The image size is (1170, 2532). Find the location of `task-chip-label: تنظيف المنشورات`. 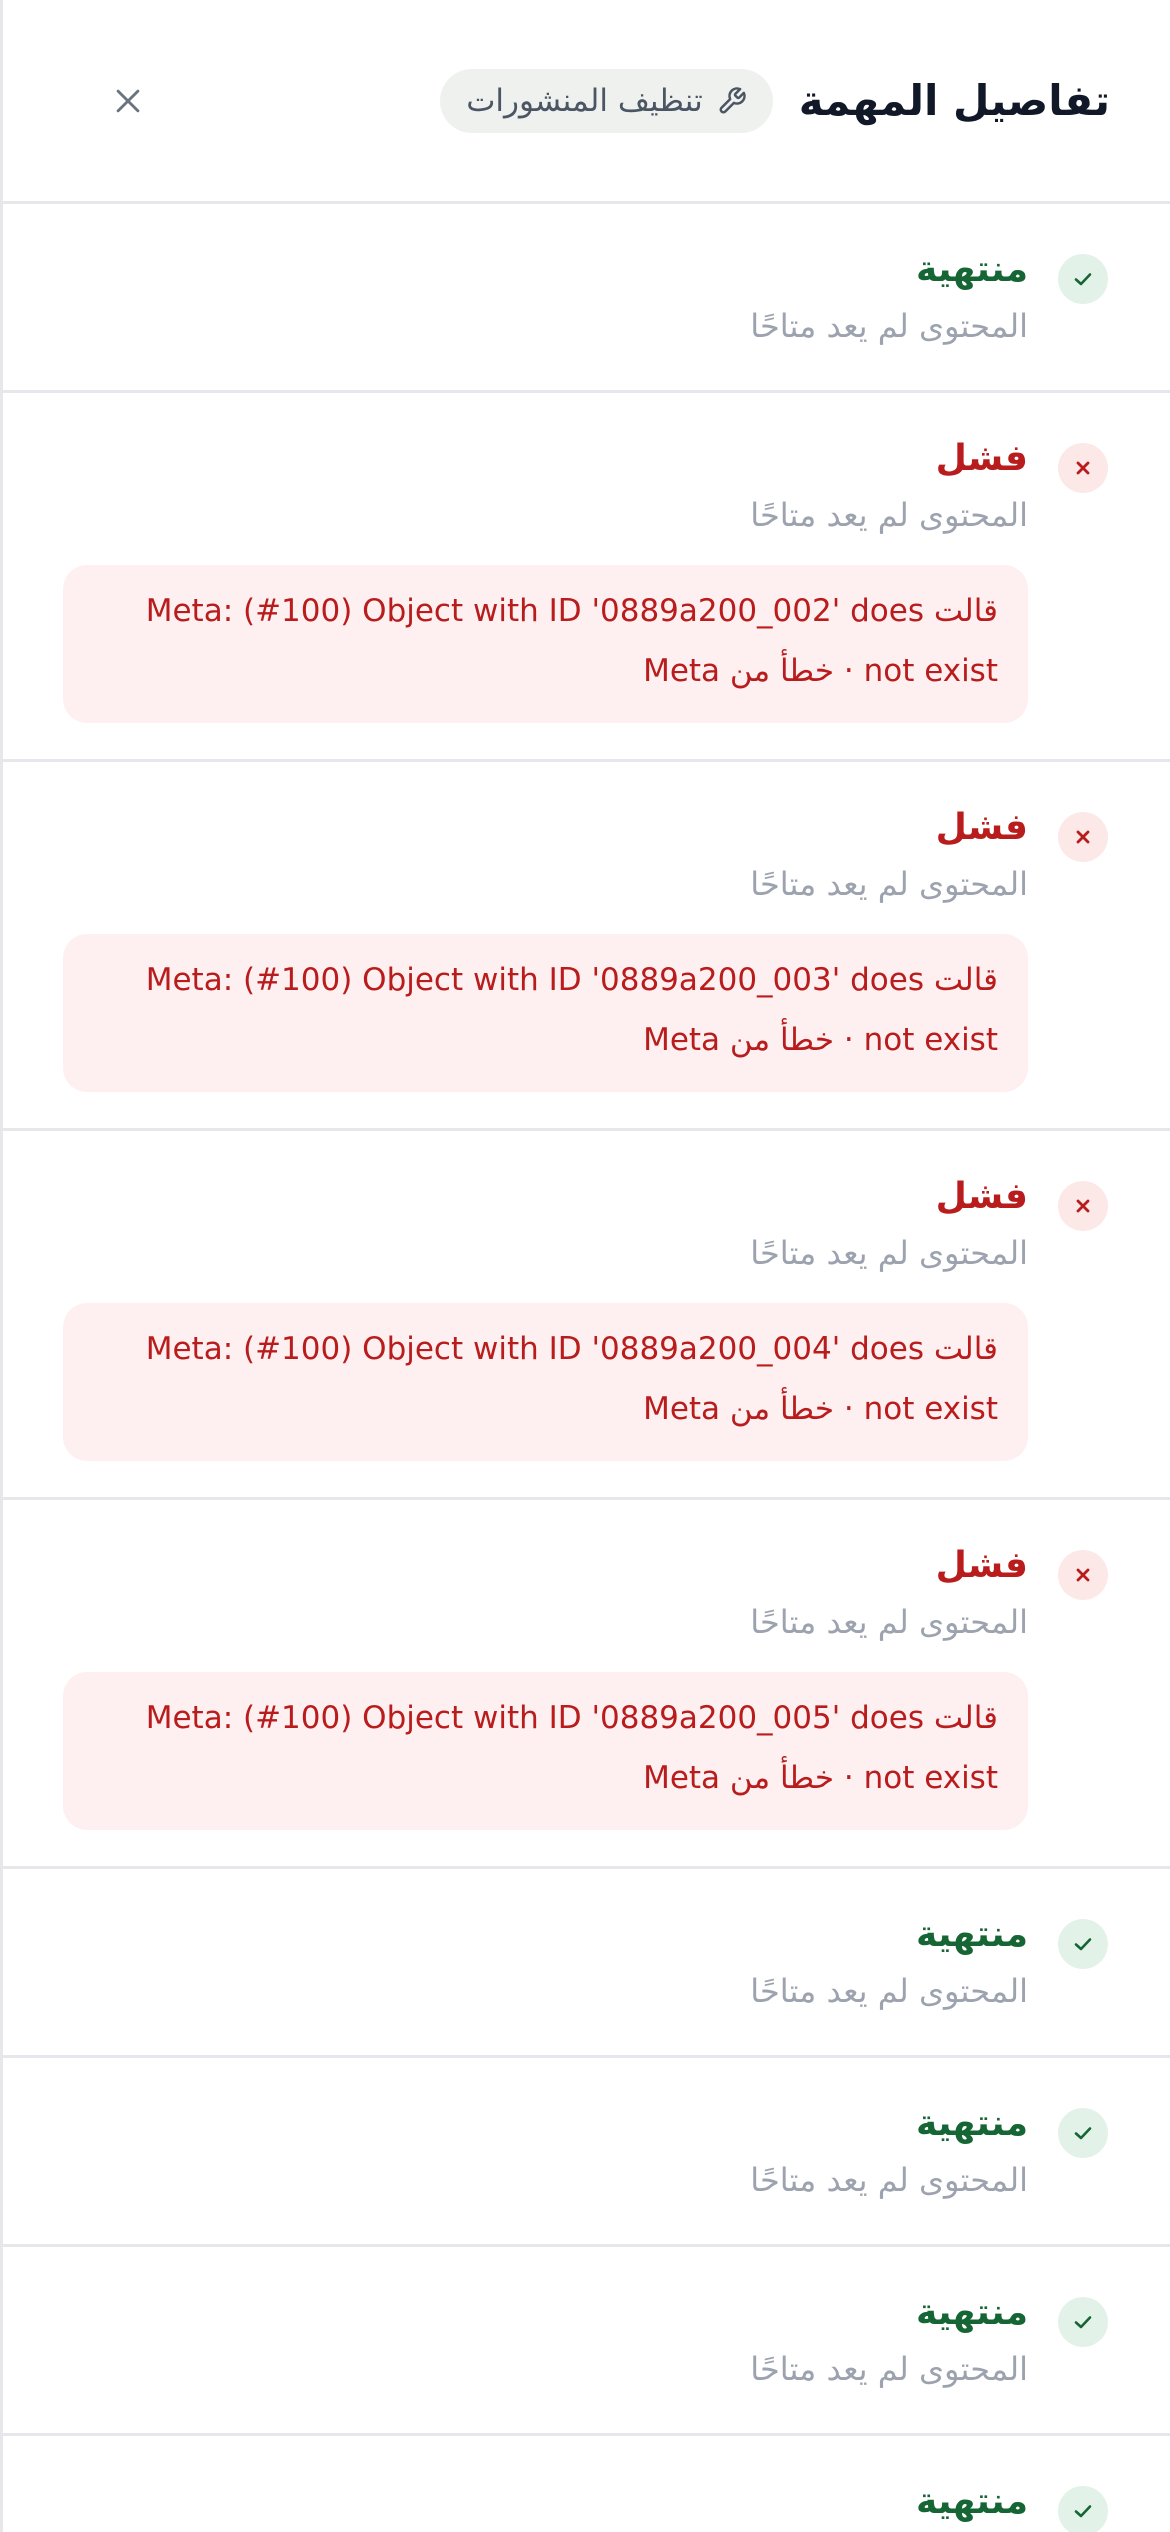

task-chip-label: تنظيف المنشورات is located at coordinates (584, 100).